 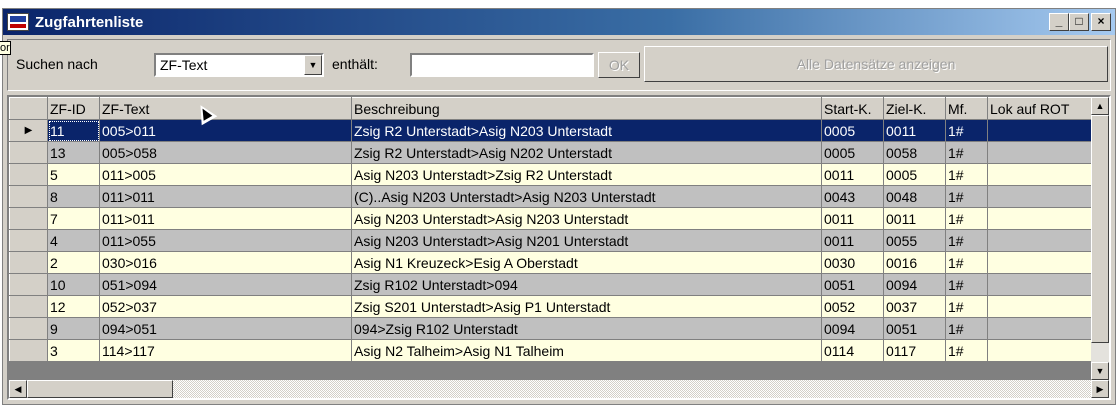 What do you see at coordinates (852, 306) in the screenshot?
I see `table-cell: 0052` at bounding box center [852, 306].